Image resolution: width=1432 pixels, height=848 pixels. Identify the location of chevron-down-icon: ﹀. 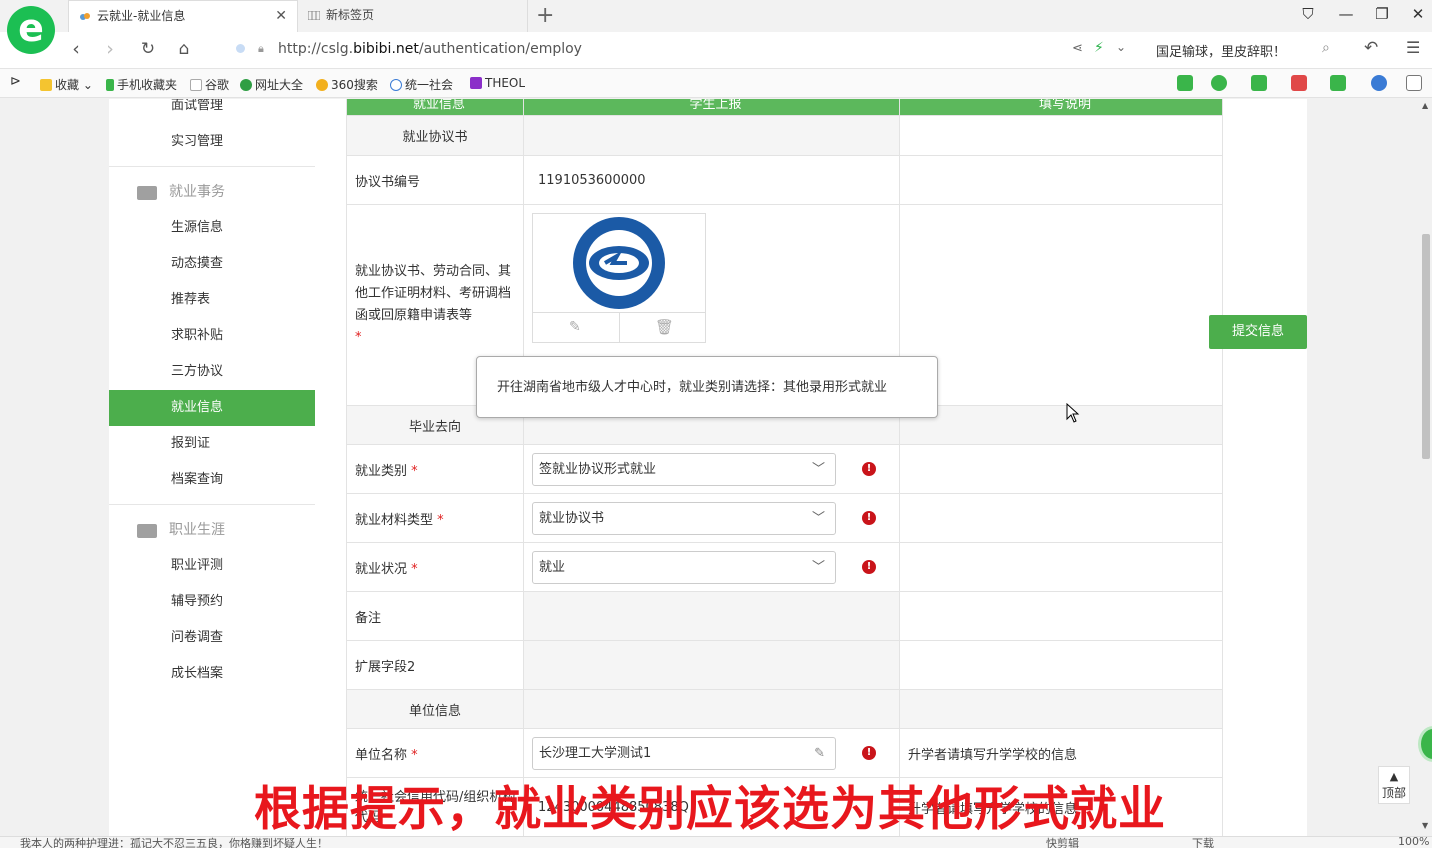
(818, 567).